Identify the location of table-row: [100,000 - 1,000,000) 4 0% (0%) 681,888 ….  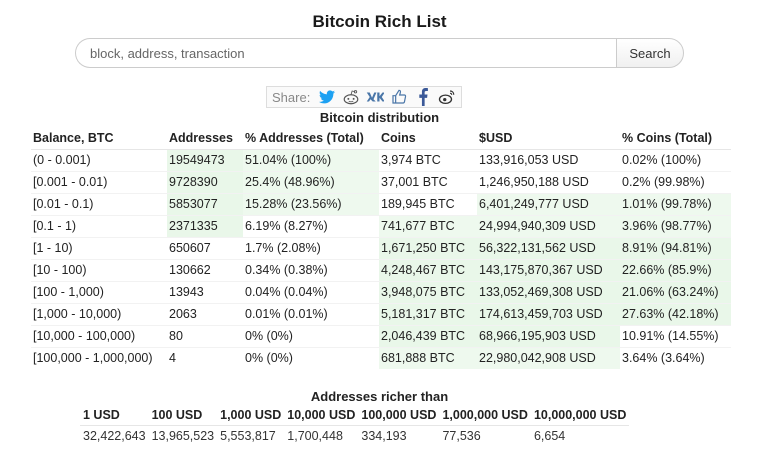
(381, 357).